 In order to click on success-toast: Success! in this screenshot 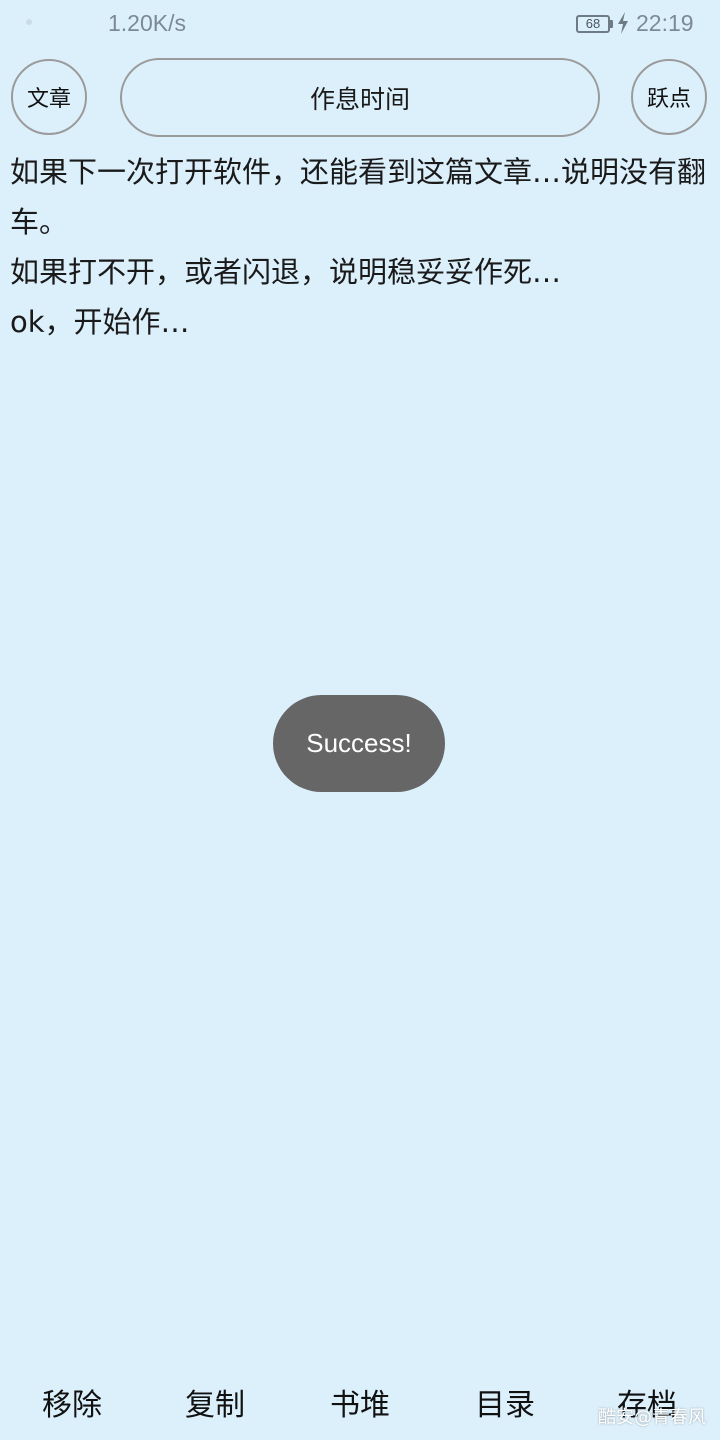, I will do `click(359, 743)`.